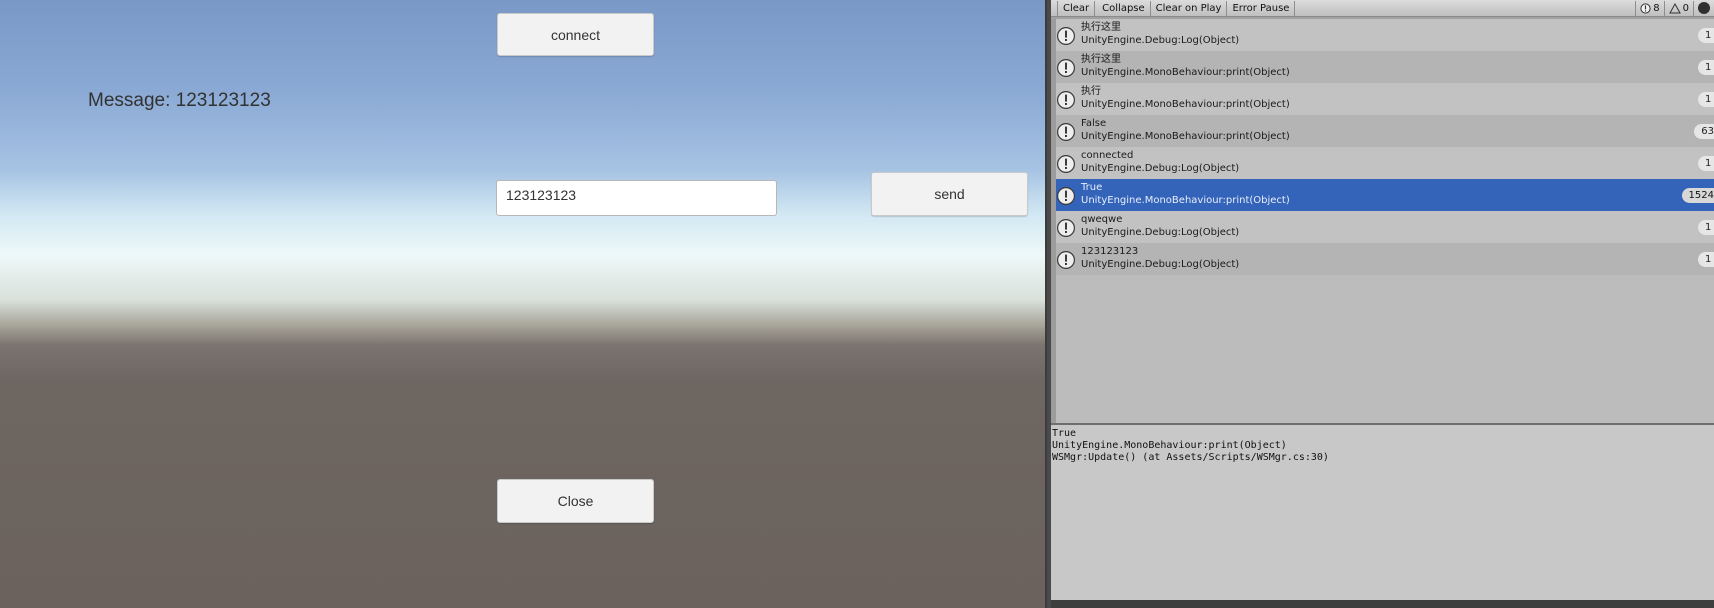 The image size is (1714, 608). What do you see at coordinates (1645, 8) in the screenshot?
I see `info-icon` at bounding box center [1645, 8].